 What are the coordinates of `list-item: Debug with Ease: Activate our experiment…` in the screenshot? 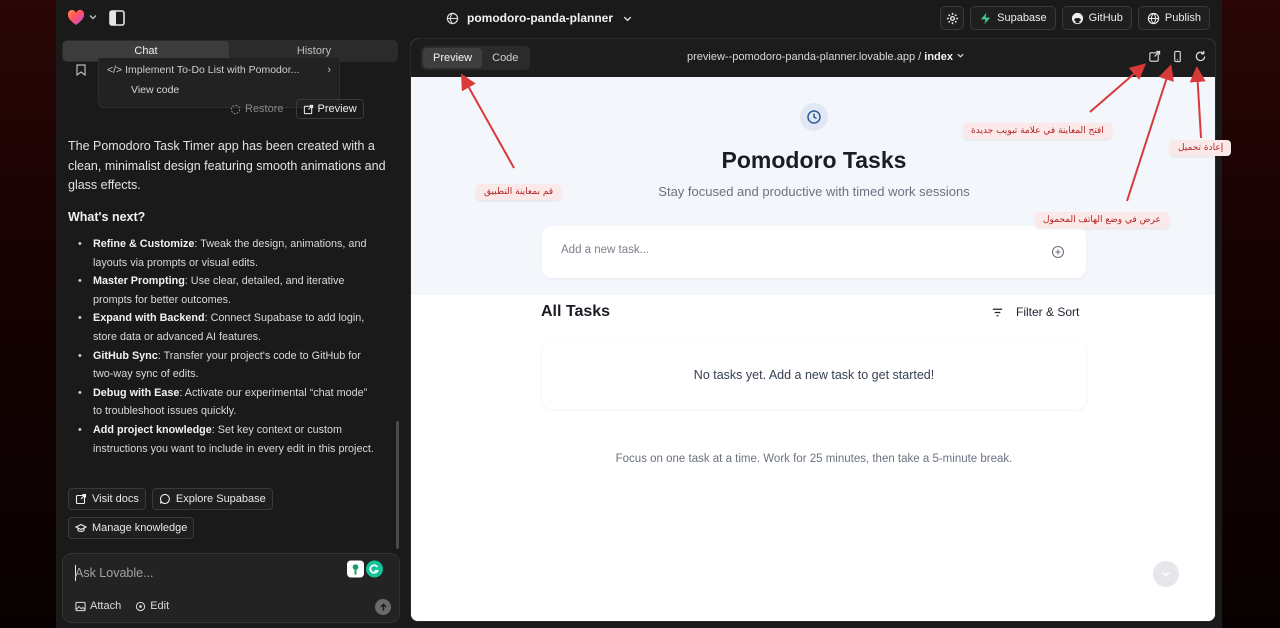 It's located at (228, 402).